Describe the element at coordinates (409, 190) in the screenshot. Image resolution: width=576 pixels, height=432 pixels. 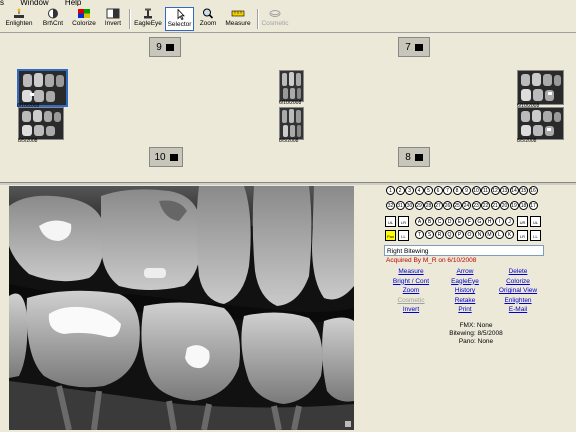
I see `tooth-button-3: 3` at that location.